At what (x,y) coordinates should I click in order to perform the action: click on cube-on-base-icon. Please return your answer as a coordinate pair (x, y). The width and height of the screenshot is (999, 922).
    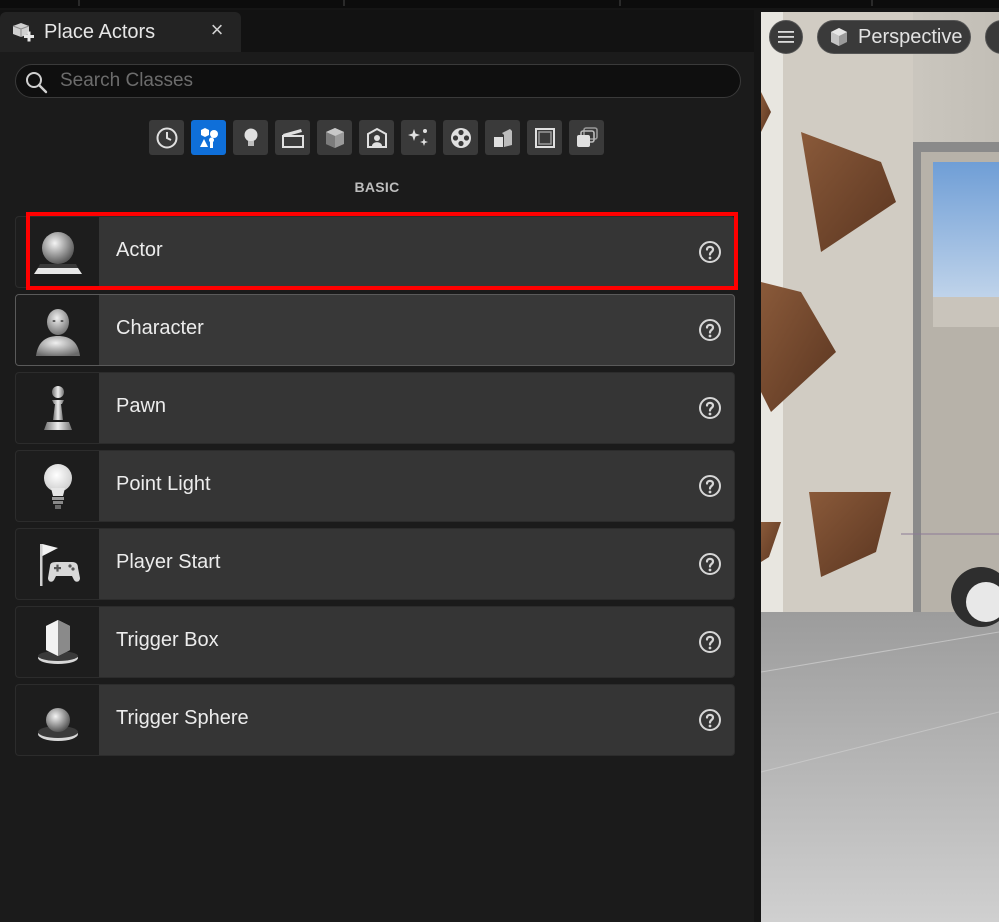
    Looking at the image, I should click on (58, 642).